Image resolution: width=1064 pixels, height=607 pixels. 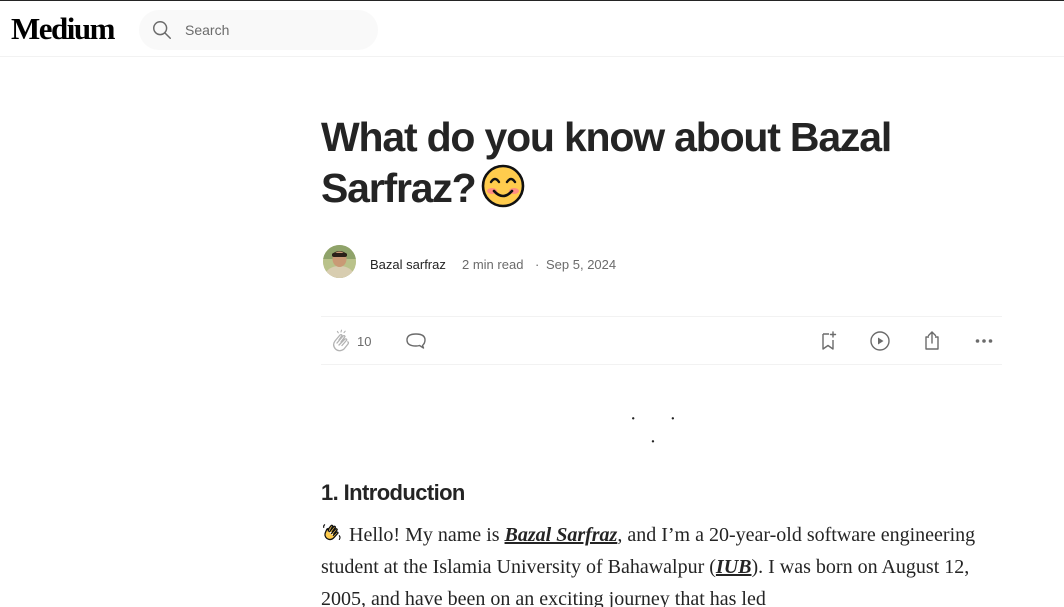 I want to click on intro-text-start: Hello! My name is, so click(x=427, y=535).